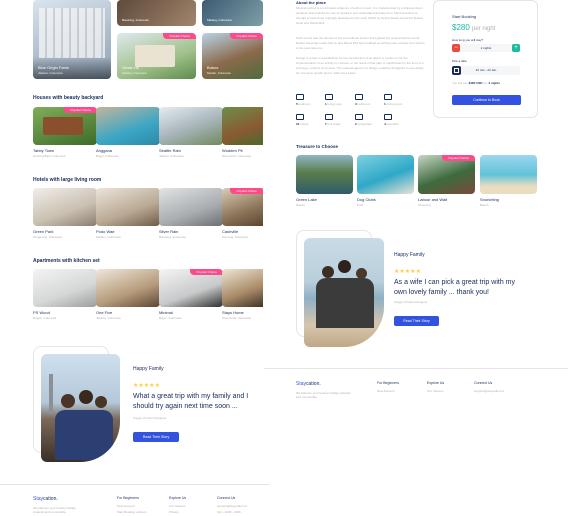 Image resolution: width=568 pixels, height=516 pixels. Describe the element at coordinates (489, 387) in the screenshot. I see `footer-col-connect: Connect Us support@staycation.id` at that location.